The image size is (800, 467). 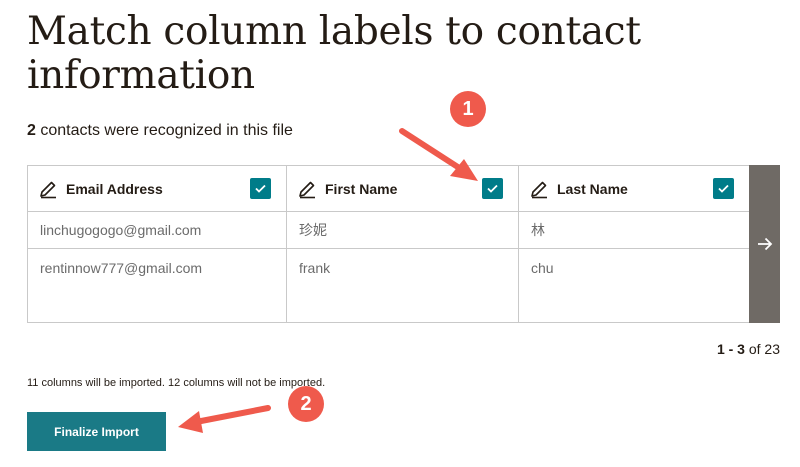 I want to click on annotation-badge-2: 2, so click(x=306, y=404).